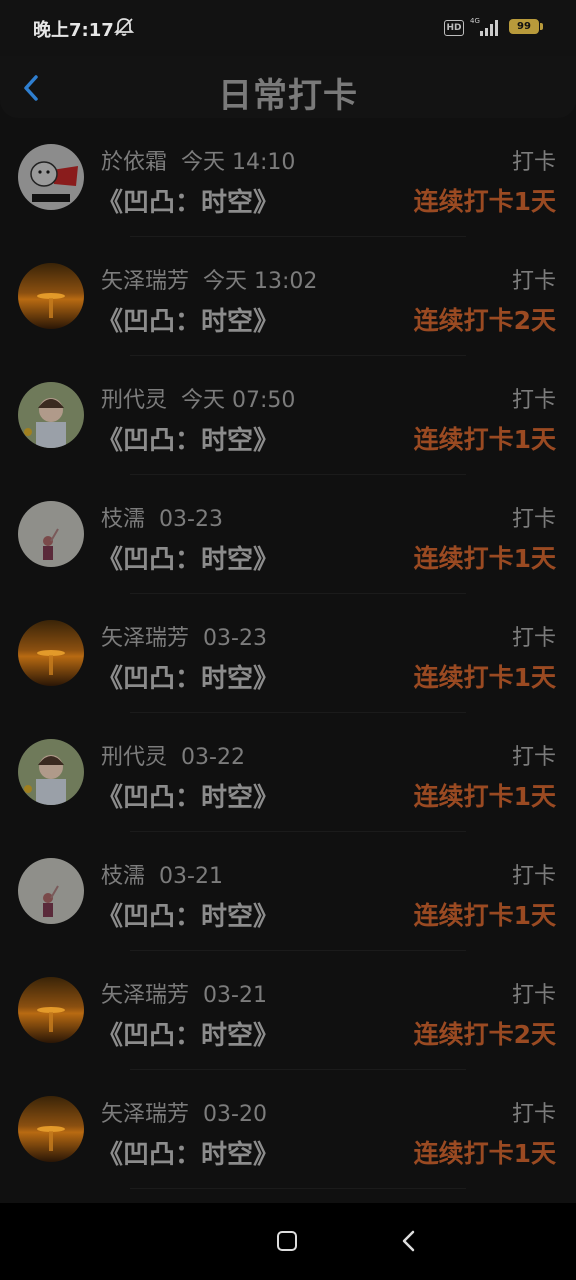 Image resolution: width=576 pixels, height=1280 pixels. What do you see at coordinates (238, 162) in the screenshot?
I see `checkin-time: 今天 14:10` at bounding box center [238, 162].